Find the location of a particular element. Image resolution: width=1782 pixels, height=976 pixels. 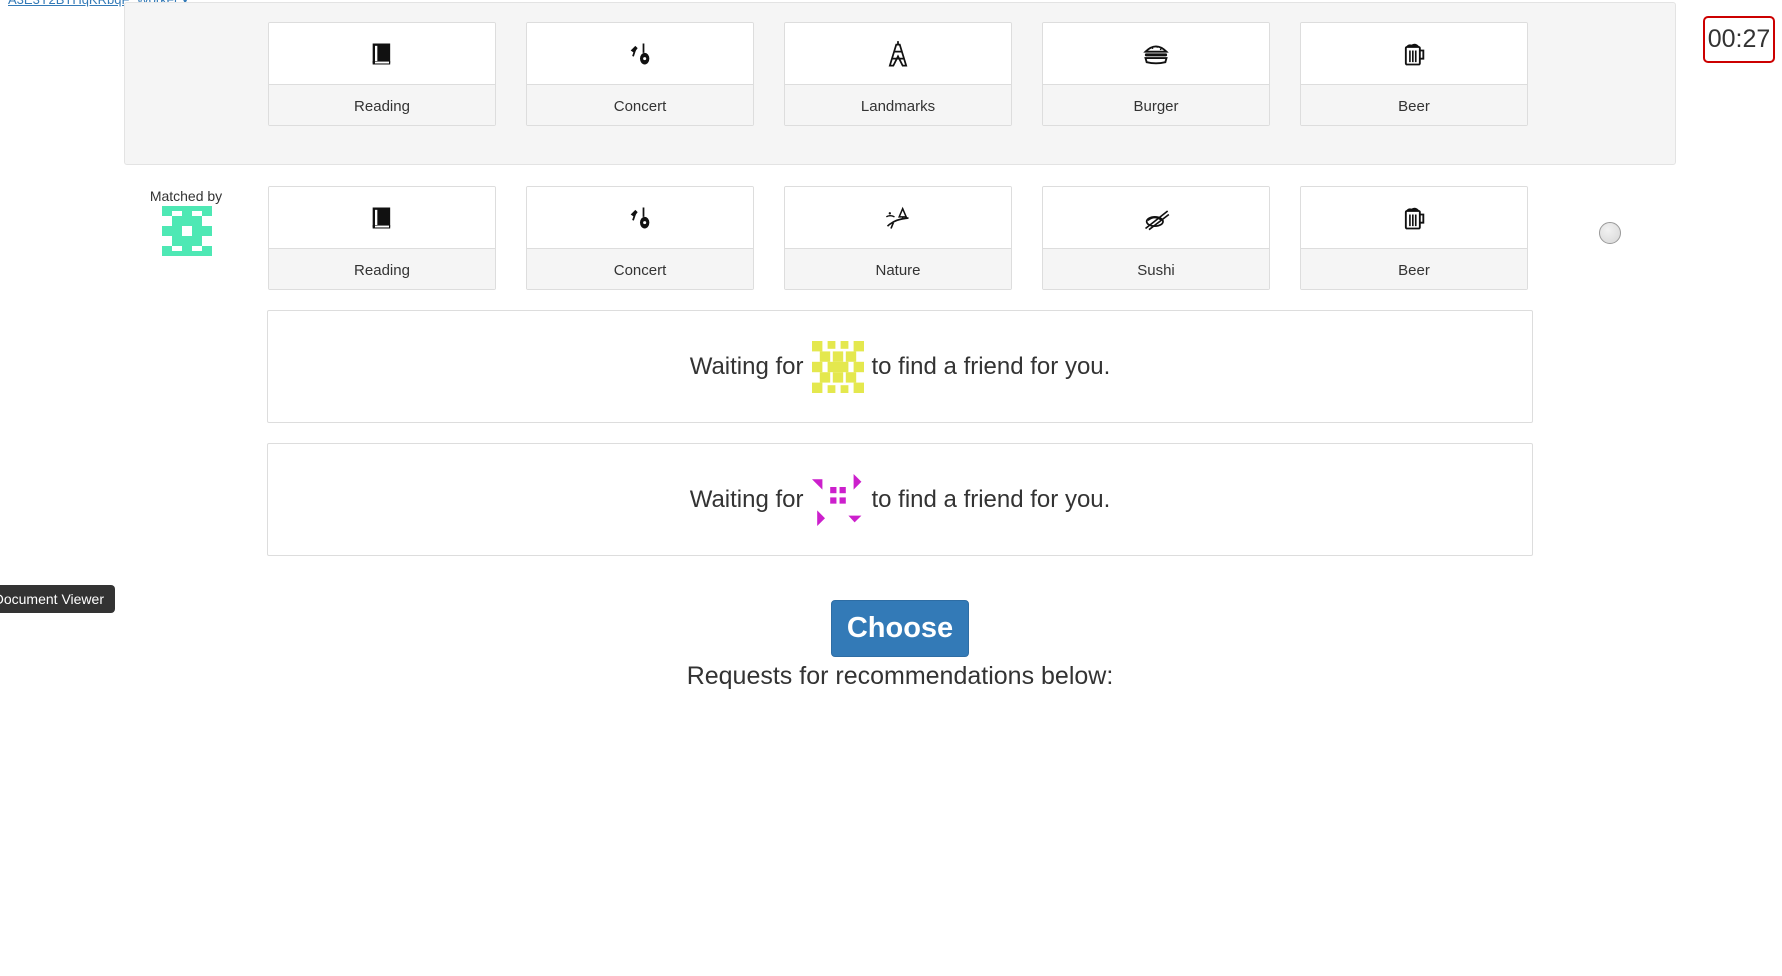

choice-card-reading: Reading is located at coordinates (382, 74).